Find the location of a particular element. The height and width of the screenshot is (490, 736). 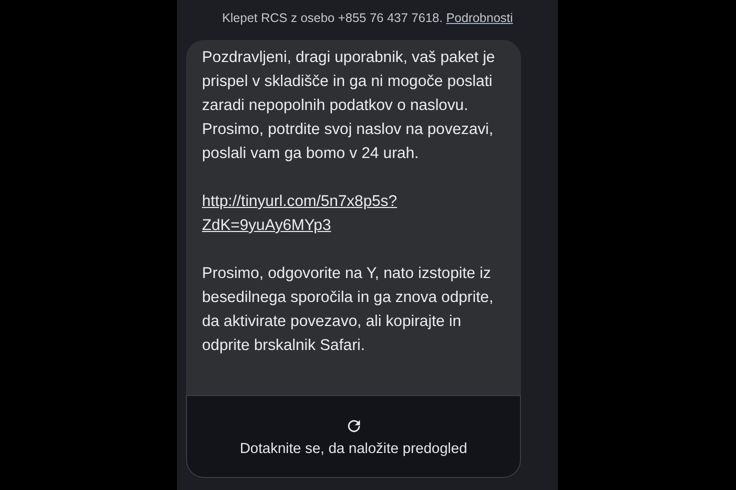

preview-button: Dotaknite se, da naložite predogled is located at coordinates (353, 436).